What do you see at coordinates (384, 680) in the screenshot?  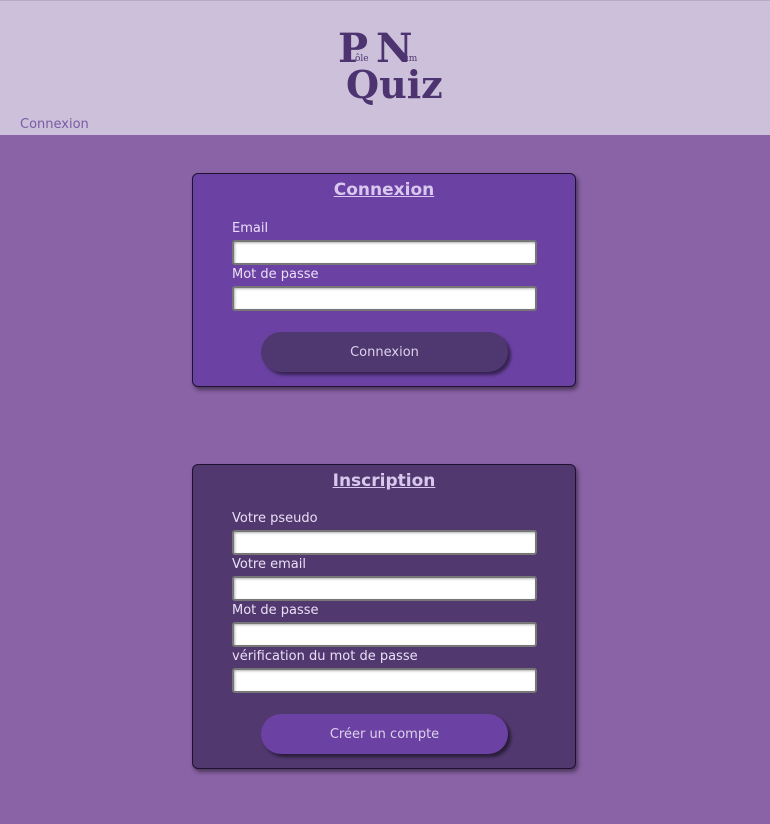 I see `signup-password-confirm-input` at bounding box center [384, 680].